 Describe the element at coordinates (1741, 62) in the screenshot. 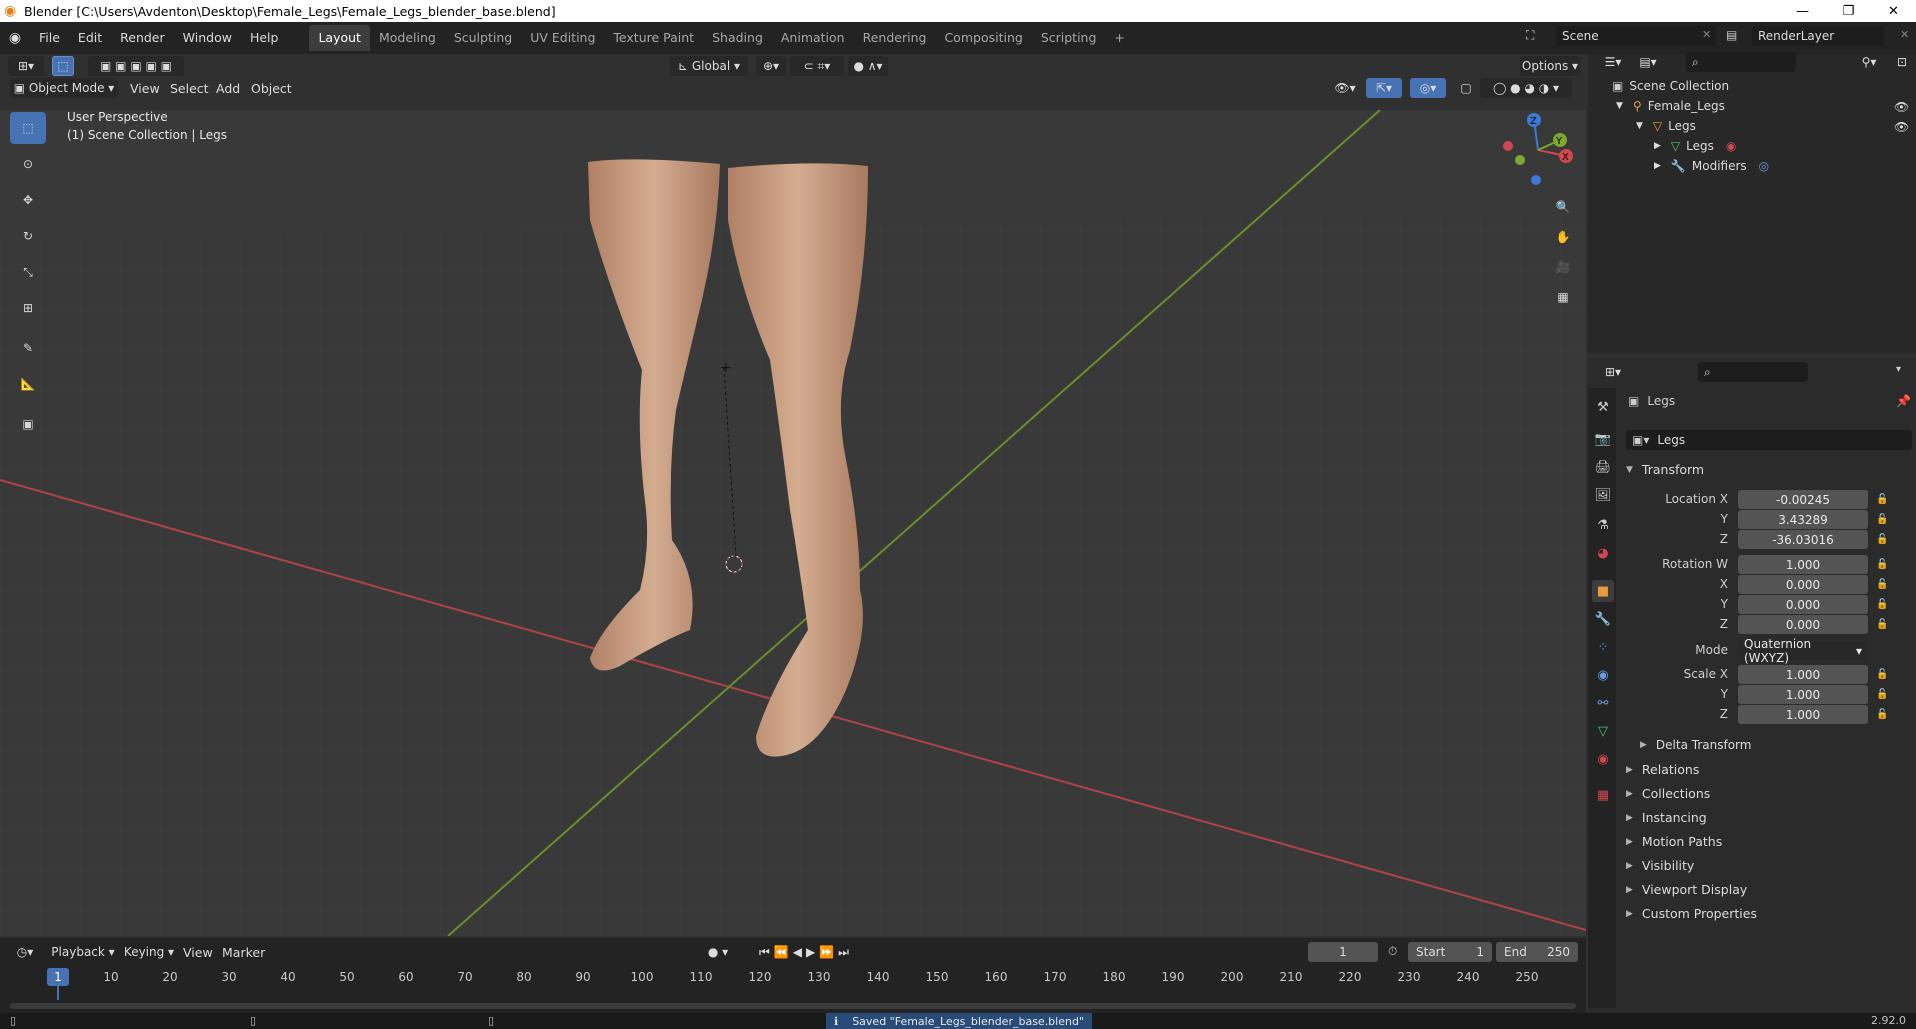

I see `outliner-search-input: ⌕` at that location.